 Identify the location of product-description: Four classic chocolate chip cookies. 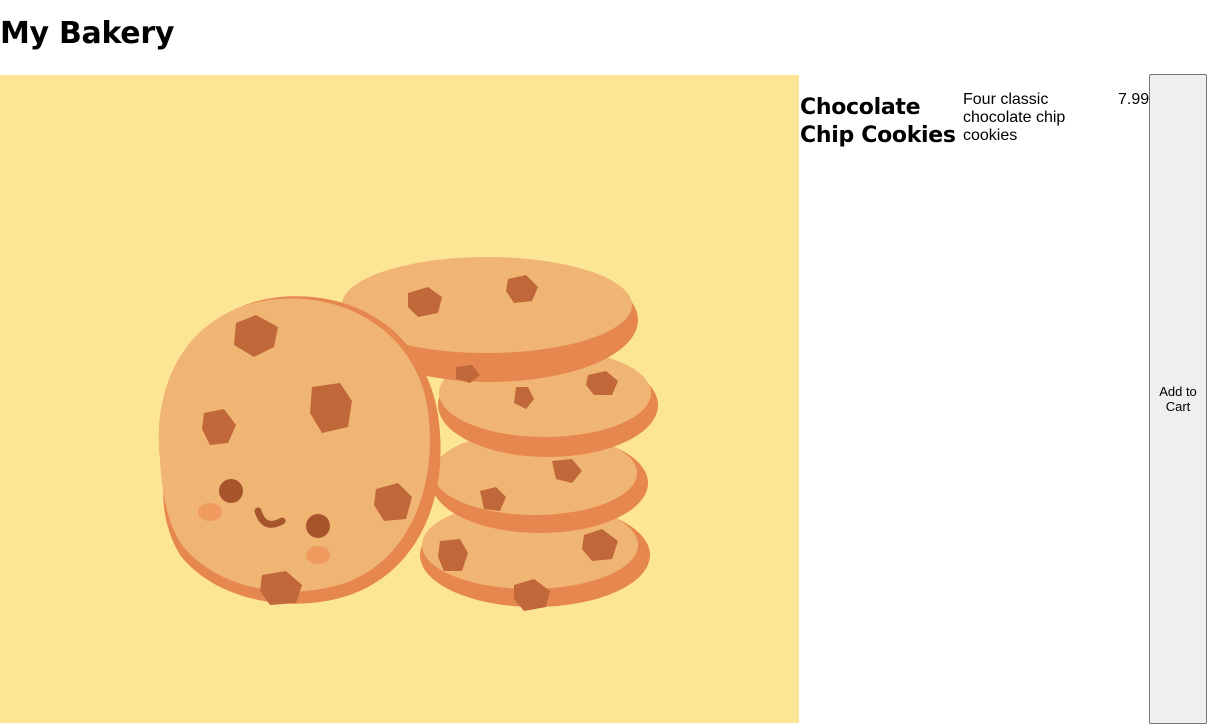
(1014, 117).